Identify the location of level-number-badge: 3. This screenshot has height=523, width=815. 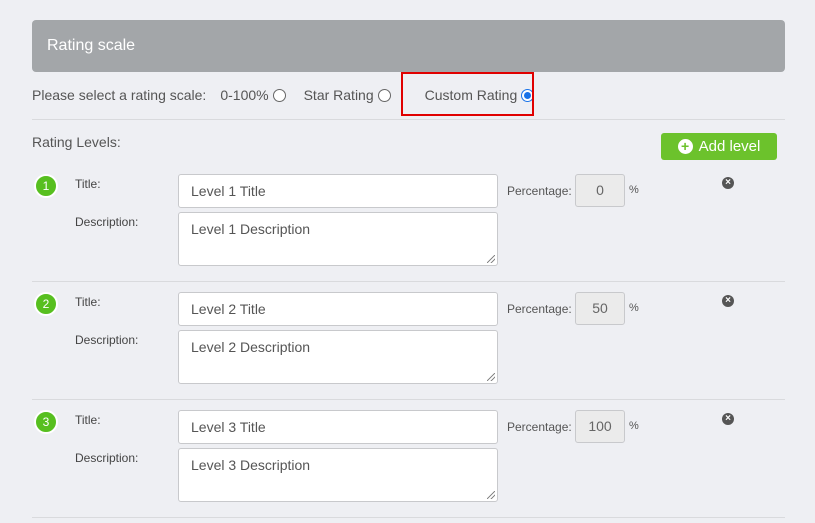
(46, 422).